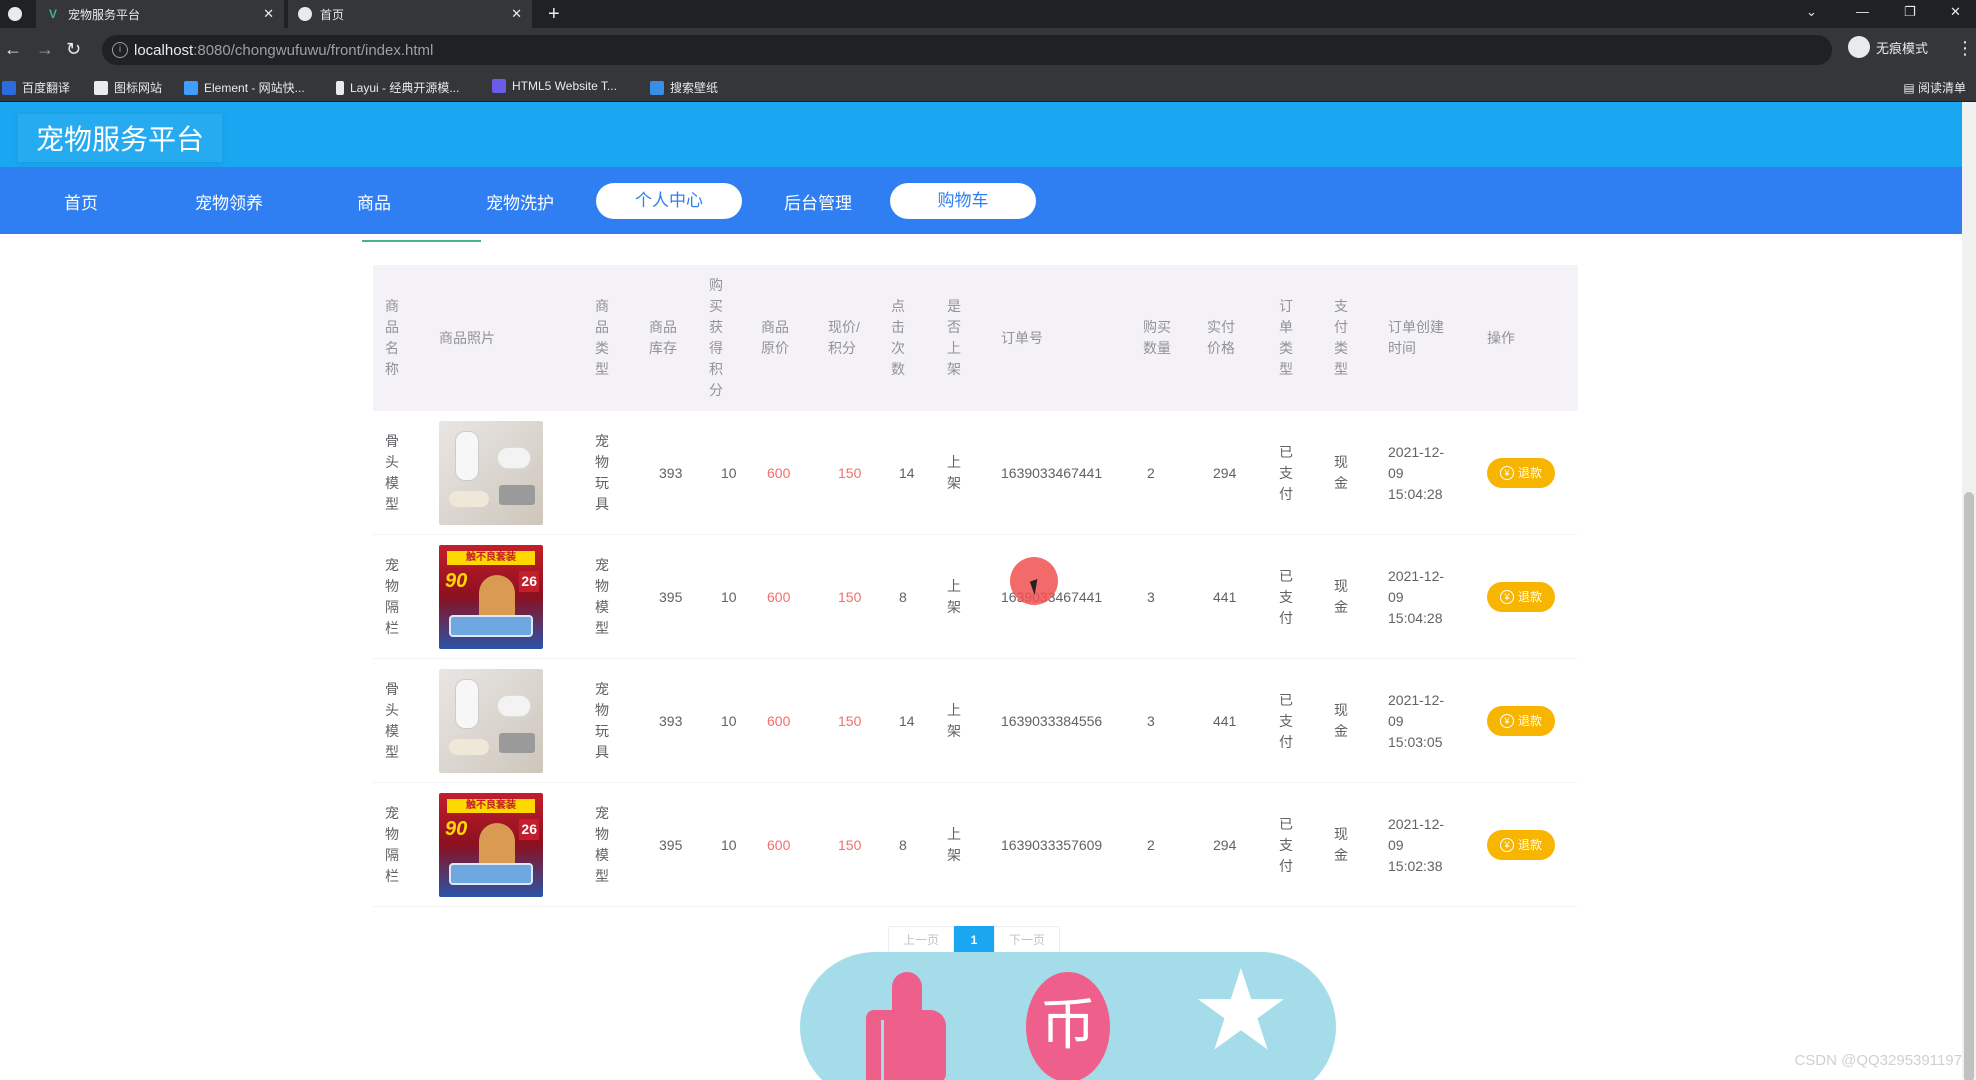 This screenshot has width=1976, height=1080. Describe the element at coordinates (1286, 337) in the screenshot. I see `header-col-order-type: 订 单 类 型` at that location.